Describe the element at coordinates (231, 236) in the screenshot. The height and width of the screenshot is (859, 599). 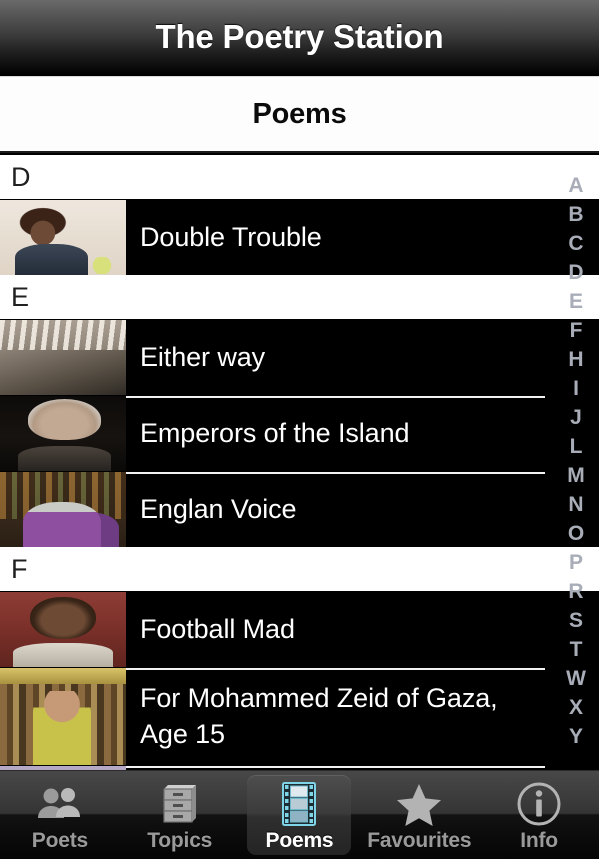
I see `list-item-title: Double Trouble` at that location.